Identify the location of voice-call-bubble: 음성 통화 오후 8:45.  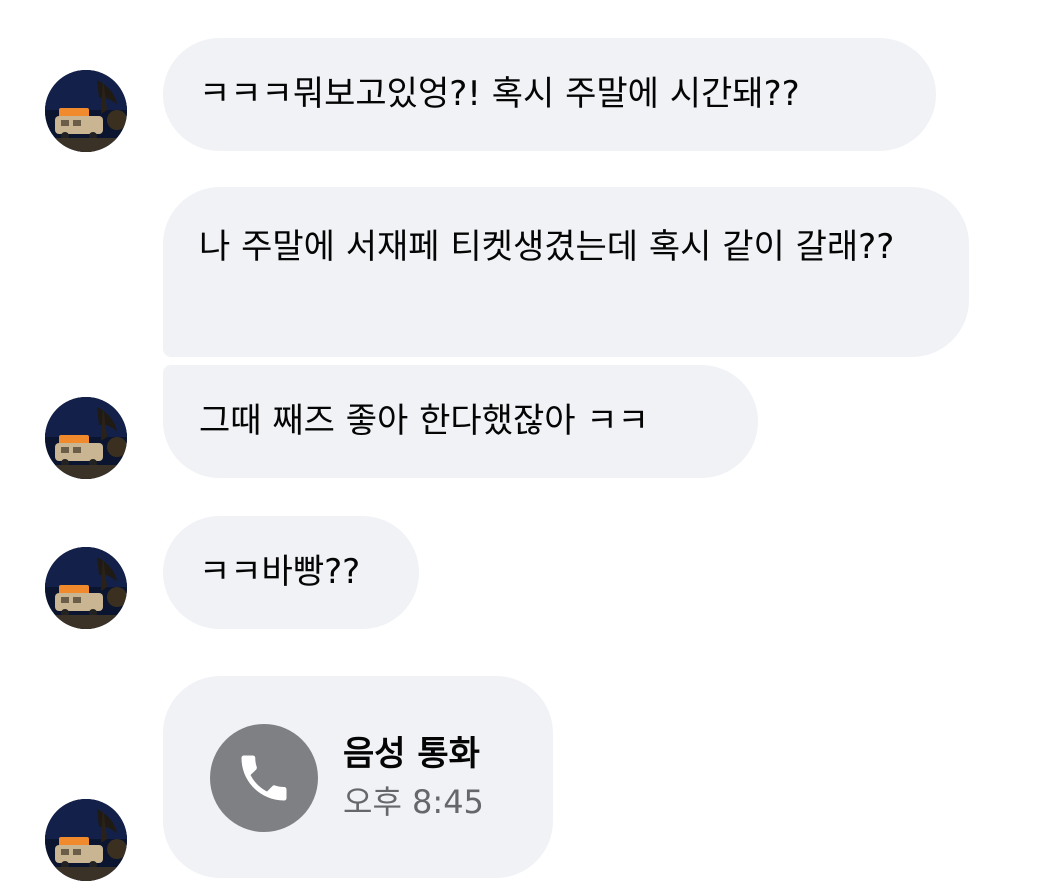
(358, 777).